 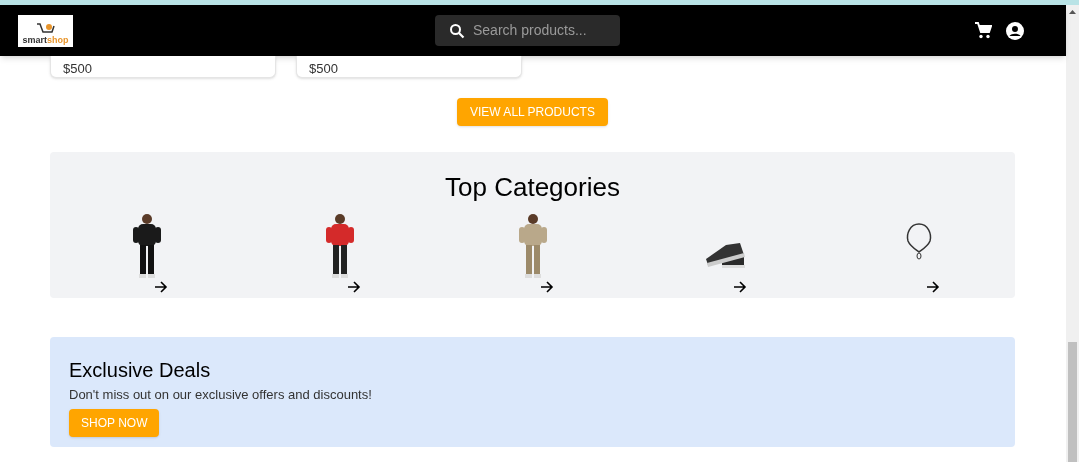 What do you see at coordinates (1015, 30) in the screenshot?
I see `account-icon` at bounding box center [1015, 30].